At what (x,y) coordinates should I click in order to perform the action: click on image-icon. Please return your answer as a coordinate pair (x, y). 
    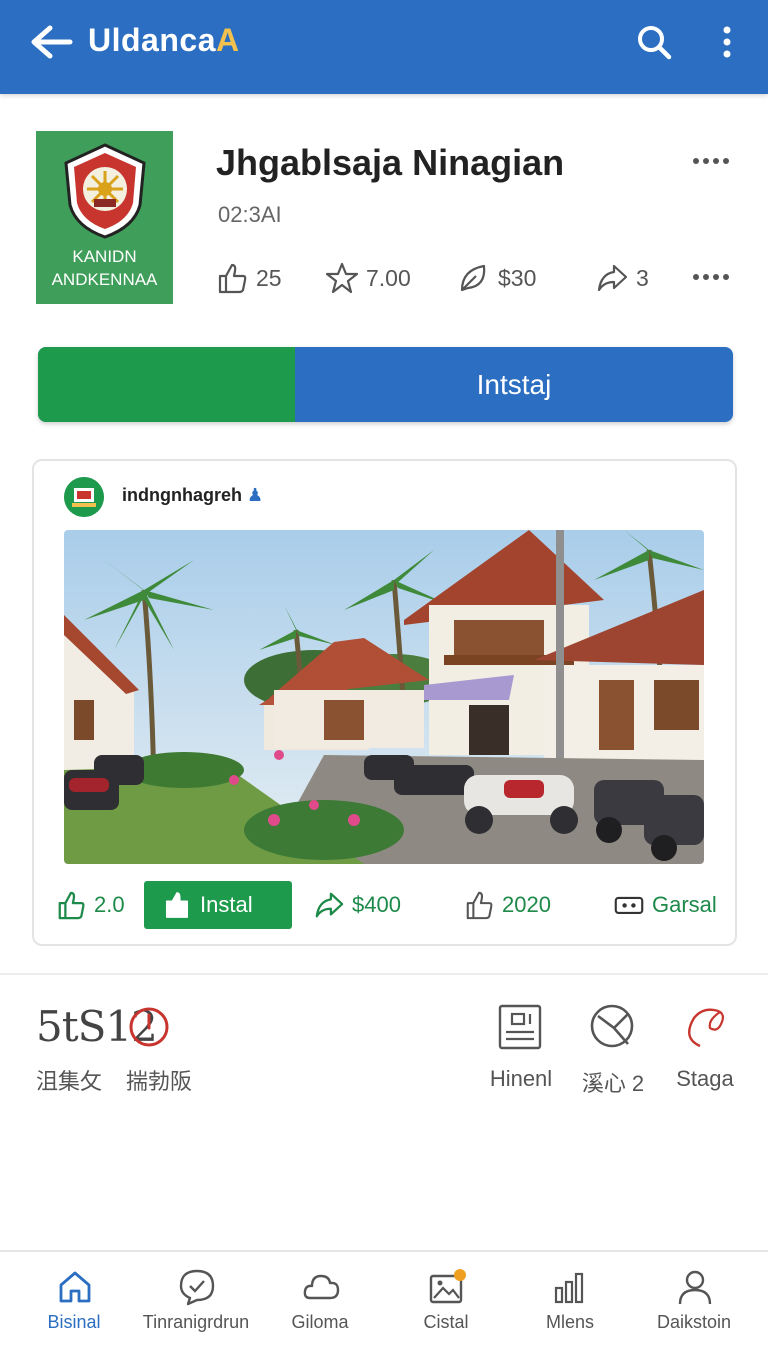
    Looking at the image, I should click on (447, 1286).